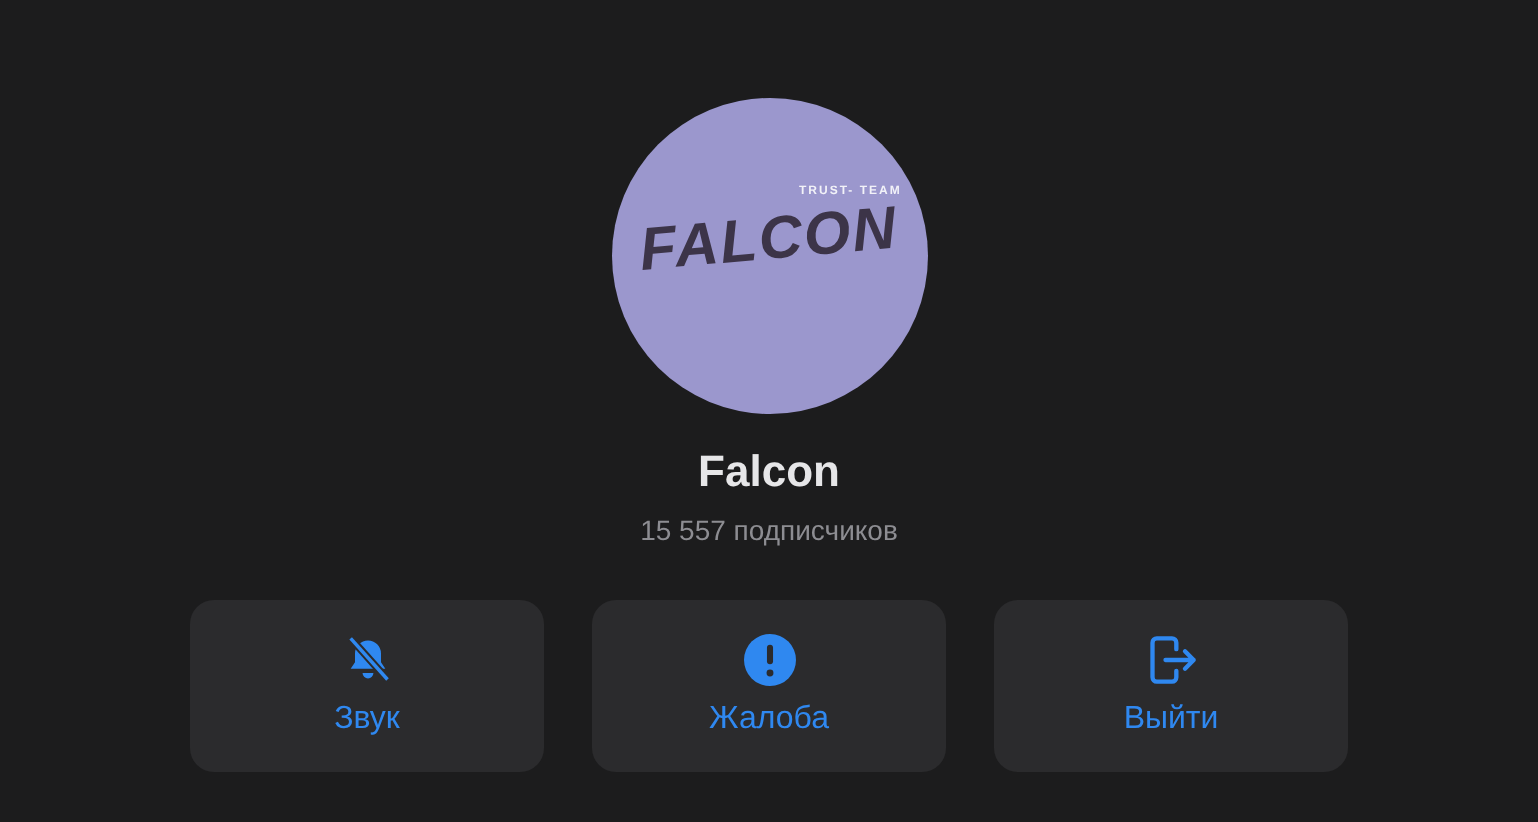 The height and width of the screenshot is (822, 1538). I want to click on leave-button: Выйти, so click(1171, 686).